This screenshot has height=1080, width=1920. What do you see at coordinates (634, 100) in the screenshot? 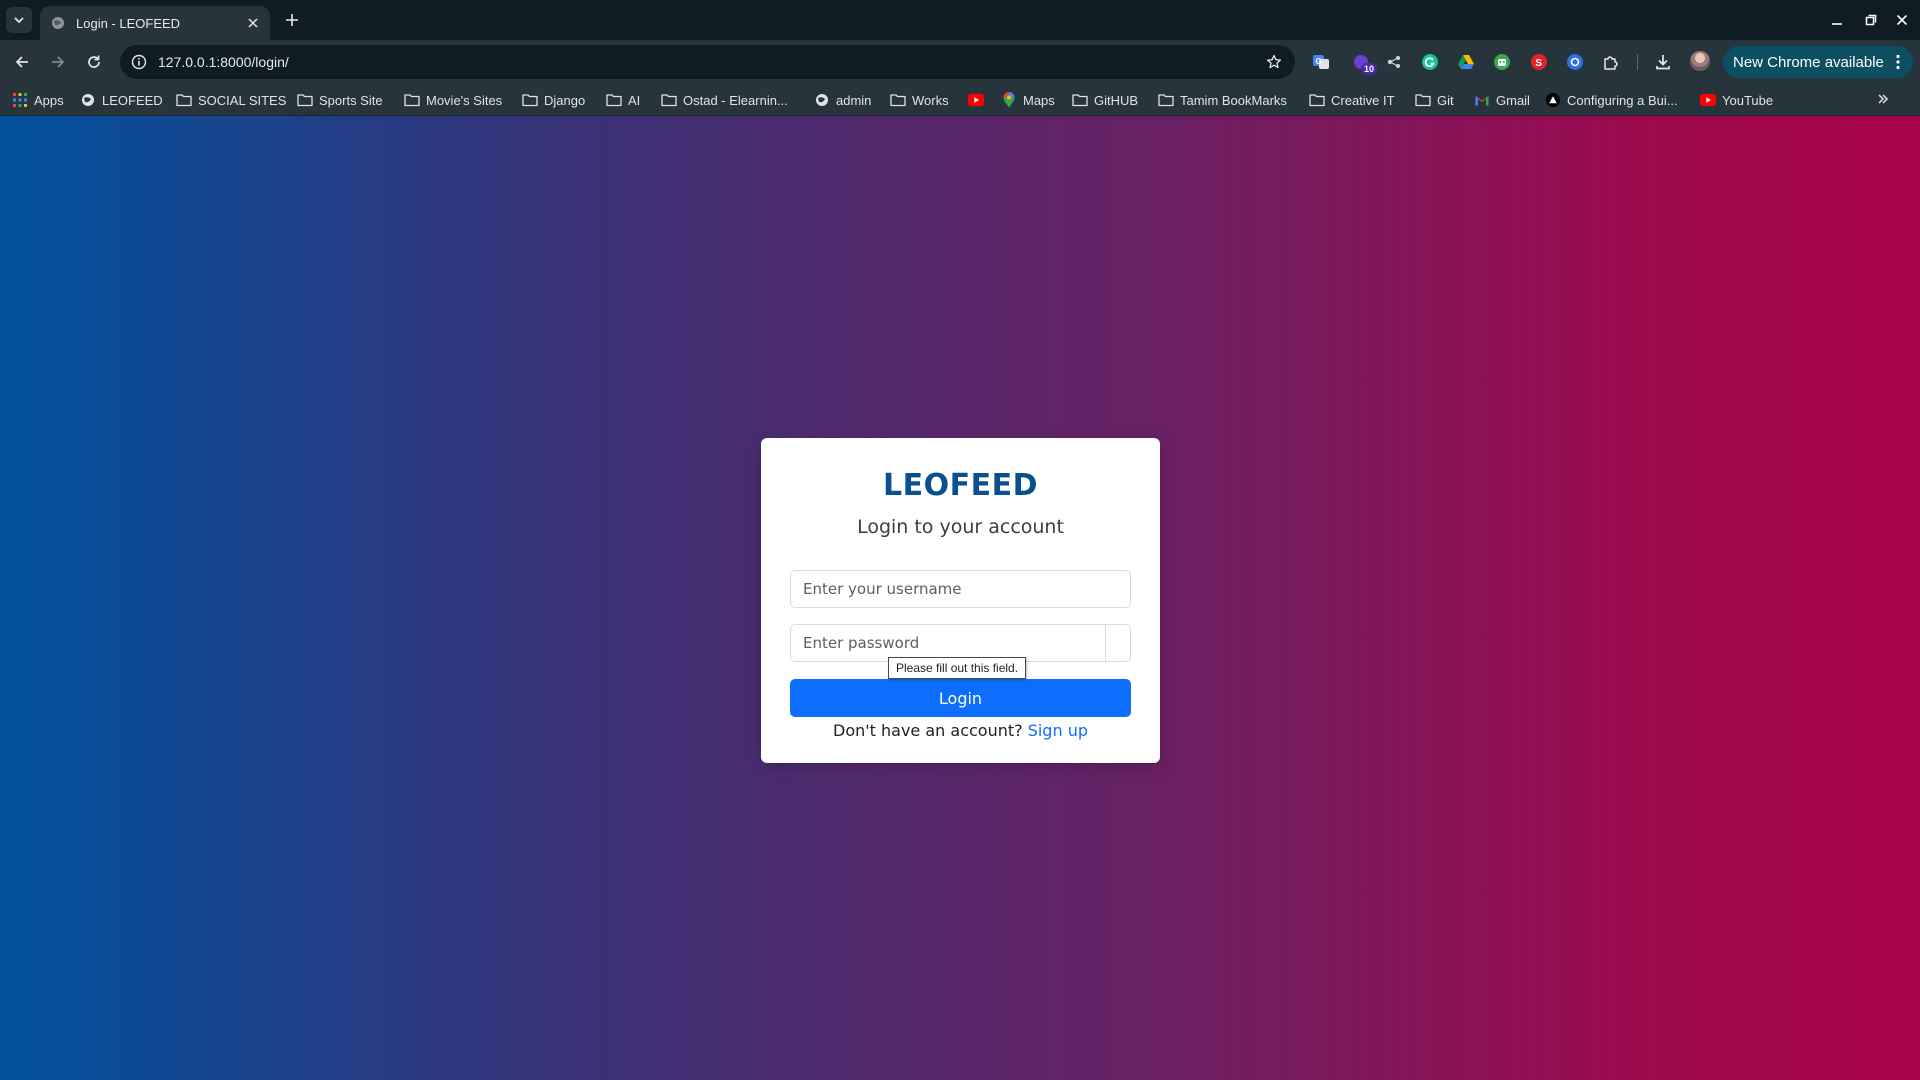
I see `bookmark-label: AI` at bounding box center [634, 100].